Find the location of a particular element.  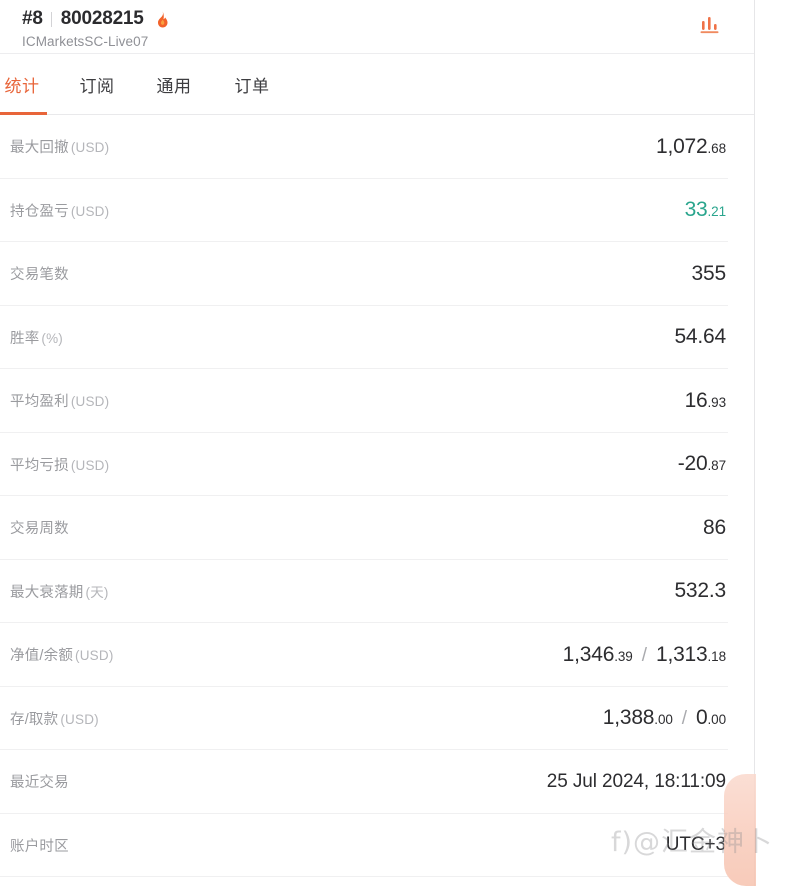

stat-label-text: 交易周数 is located at coordinates (39, 529).